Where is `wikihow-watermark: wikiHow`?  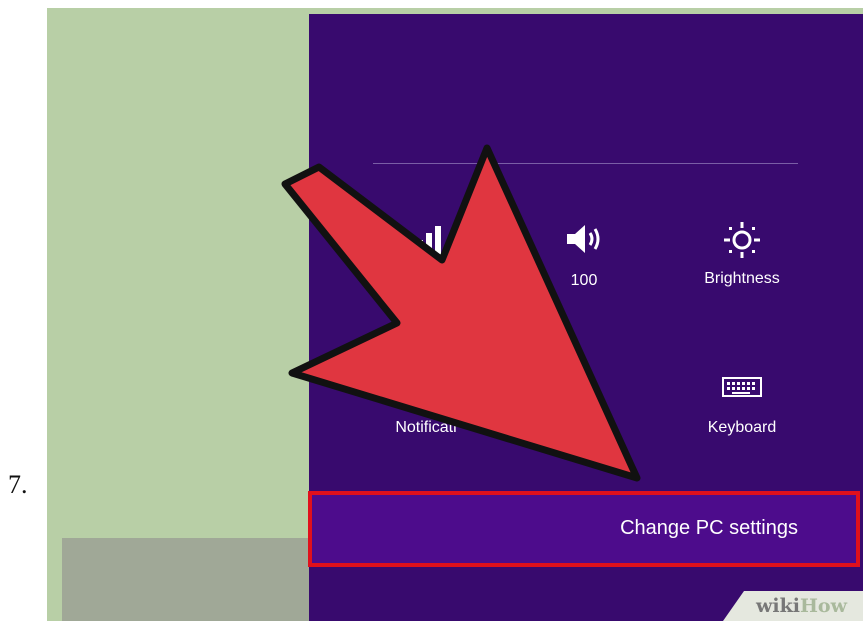
wikihow-watermark: wikiHow is located at coordinates (793, 606).